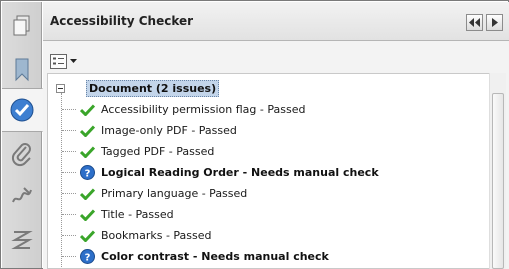 The width and height of the screenshot is (509, 269). What do you see at coordinates (174, 193) in the screenshot?
I see `tree-item-label: Primary language - Passed` at bounding box center [174, 193].